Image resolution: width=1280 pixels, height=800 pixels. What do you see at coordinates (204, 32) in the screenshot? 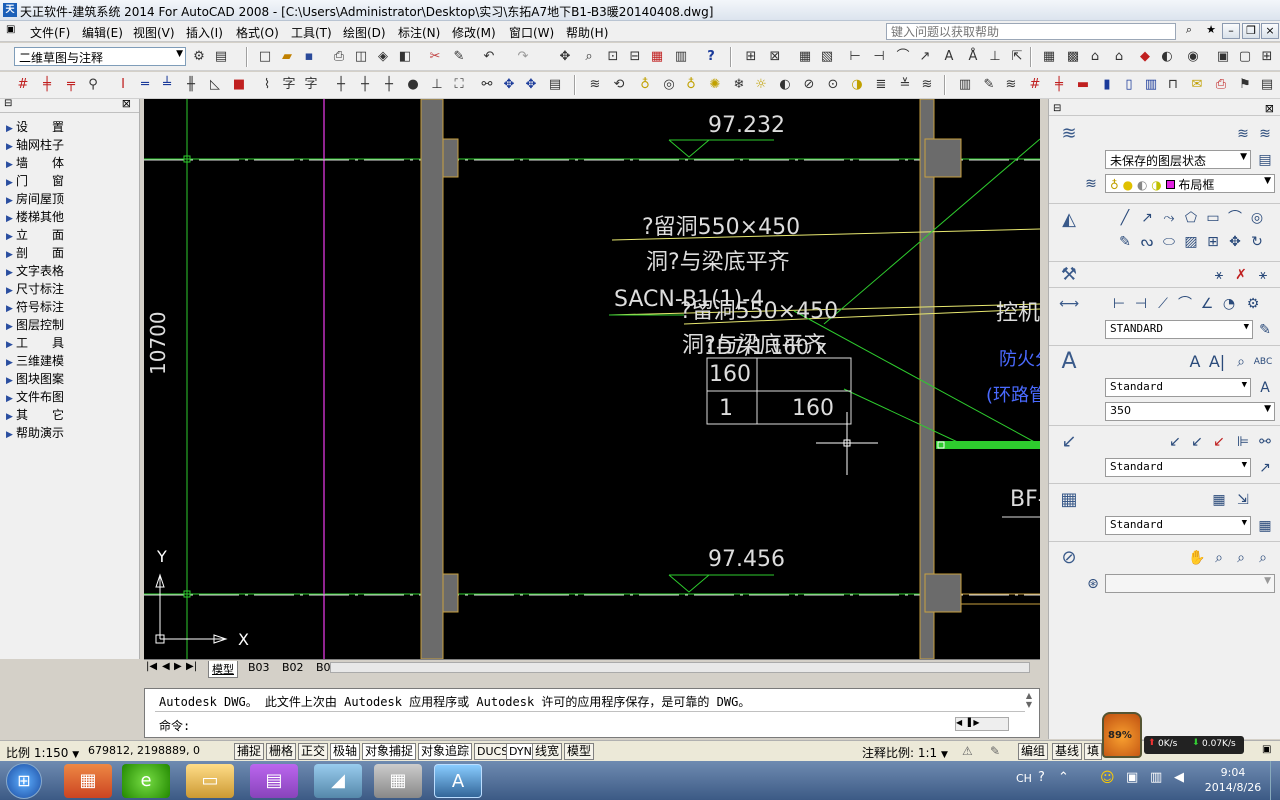
I see `menu-insert: 插入(I)` at bounding box center [204, 32].